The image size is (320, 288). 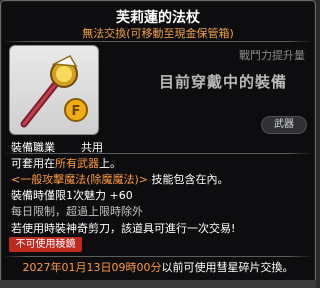 What do you see at coordinates (77, 163) in the screenshot?
I see `desc-line-1-highlight: 所有武器` at bounding box center [77, 163].